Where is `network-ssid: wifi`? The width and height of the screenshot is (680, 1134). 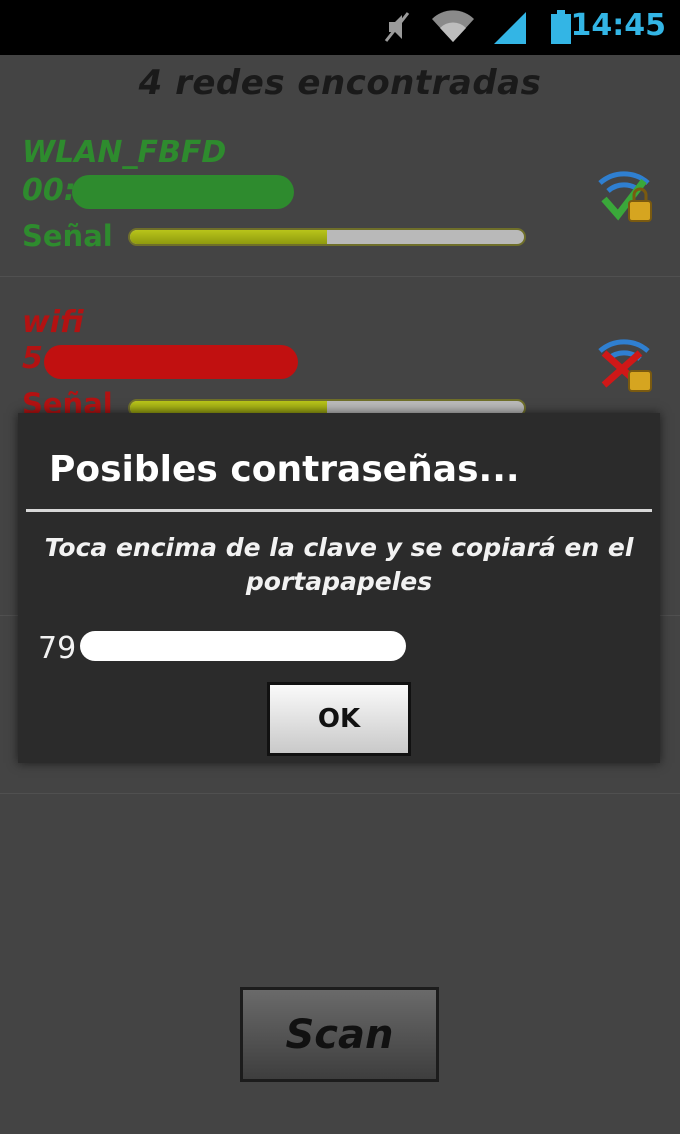
network-ssid: wifi is located at coordinates (53, 322).